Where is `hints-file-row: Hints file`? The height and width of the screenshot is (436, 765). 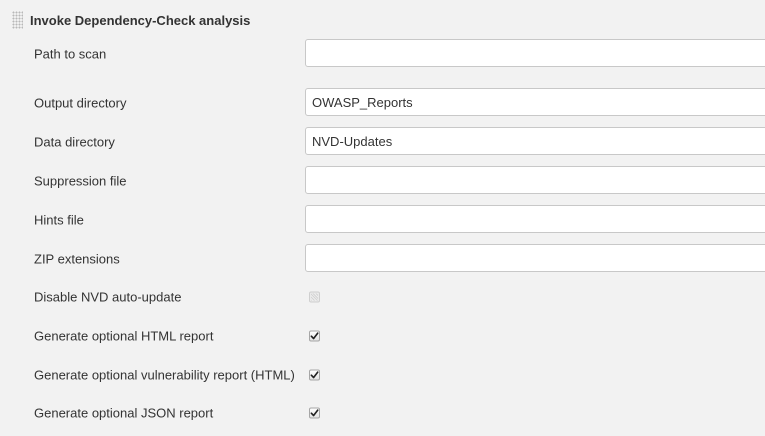
hints-file-row: Hints file is located at coordinates (382, 220).